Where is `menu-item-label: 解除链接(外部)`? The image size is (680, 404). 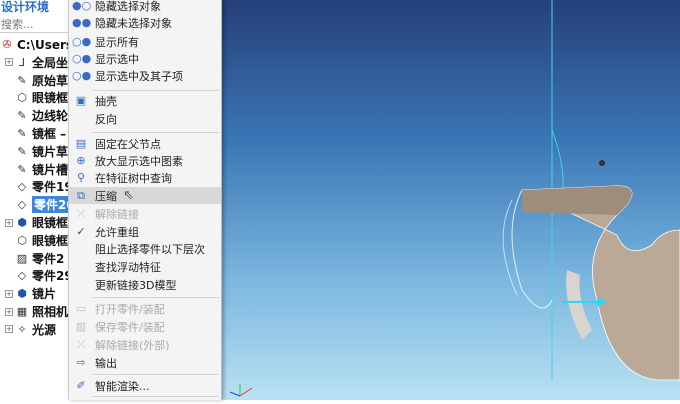
menu-item-label: 解除链接(外部) is located at coordinates (132, 345).